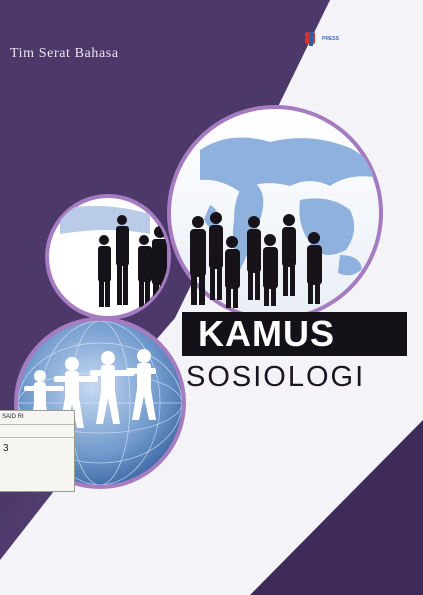 The height and width of the screenshot is (595, 423). Describe the element at coordinates (13, 417) in the screenshot. I see `library-label-line1: SAID RI` at that location.